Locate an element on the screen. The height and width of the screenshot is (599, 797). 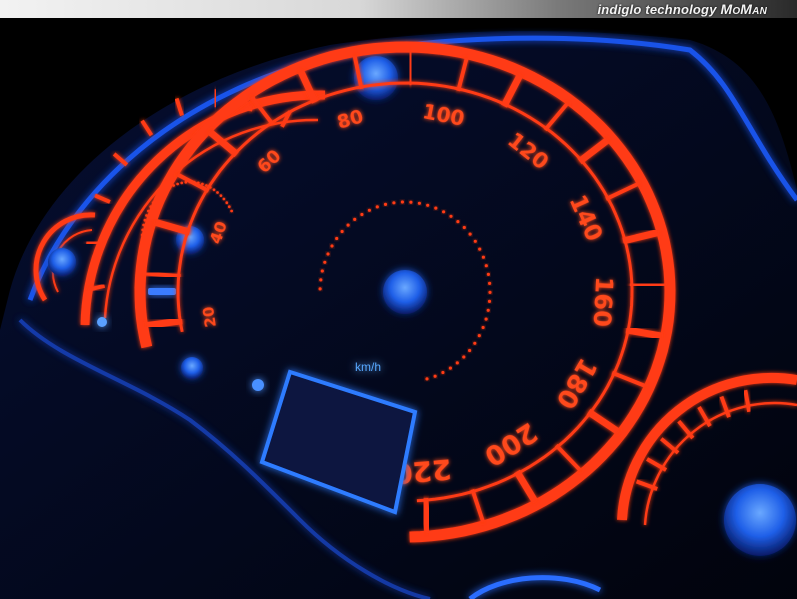
brand-text: indiglo technology MoMan is located at coordinates (682, 9).